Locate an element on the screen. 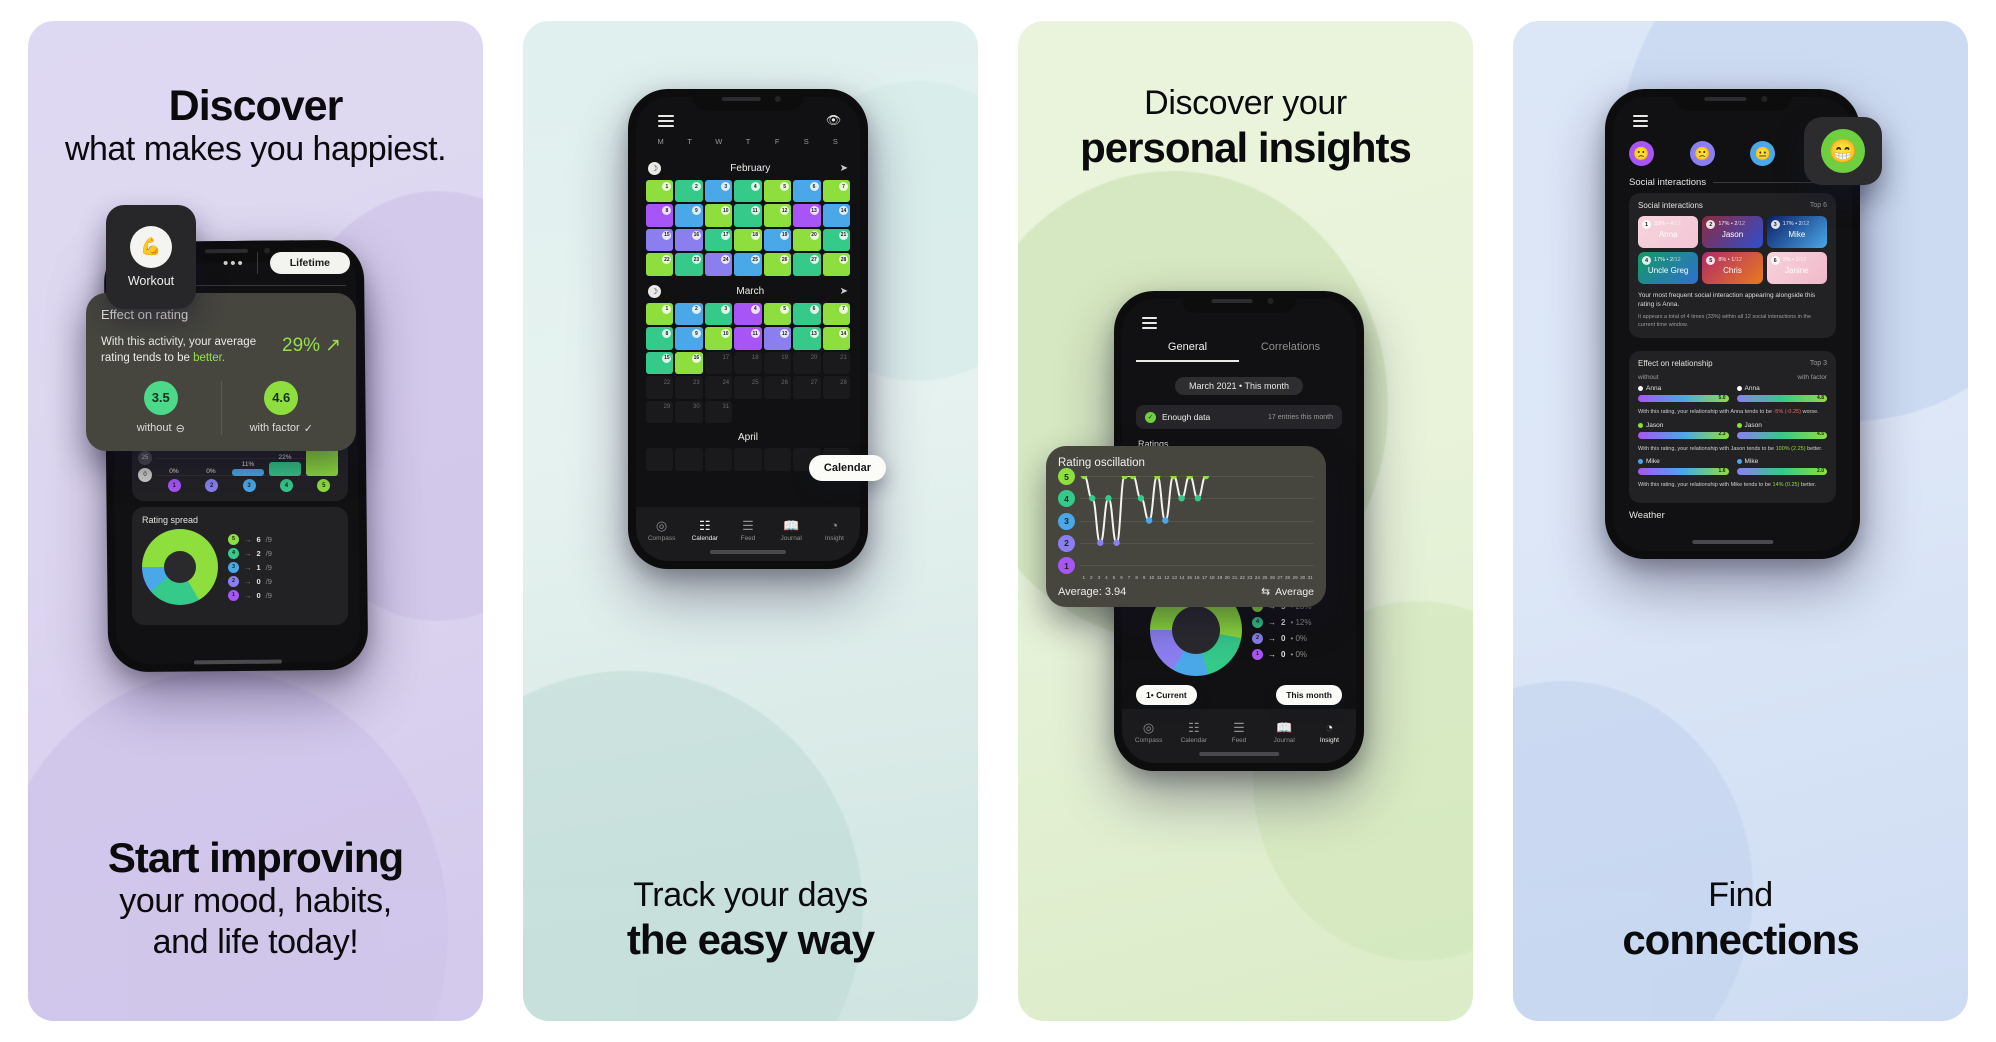 The height and width of the screenshot is (1042, 1996). more-options-icon: ••• is located at coordinates (234, 263).